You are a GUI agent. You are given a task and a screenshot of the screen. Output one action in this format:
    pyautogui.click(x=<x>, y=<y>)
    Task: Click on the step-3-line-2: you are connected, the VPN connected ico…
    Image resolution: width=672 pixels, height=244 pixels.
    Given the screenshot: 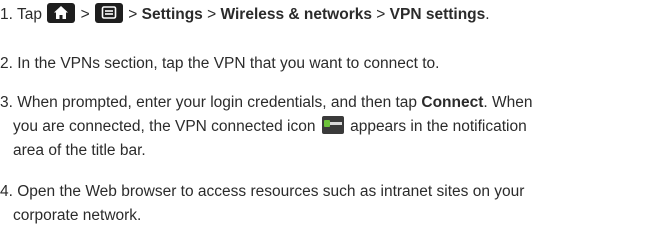 What is the action you would take?
    pyautogui.click(x=333, y=127)
    